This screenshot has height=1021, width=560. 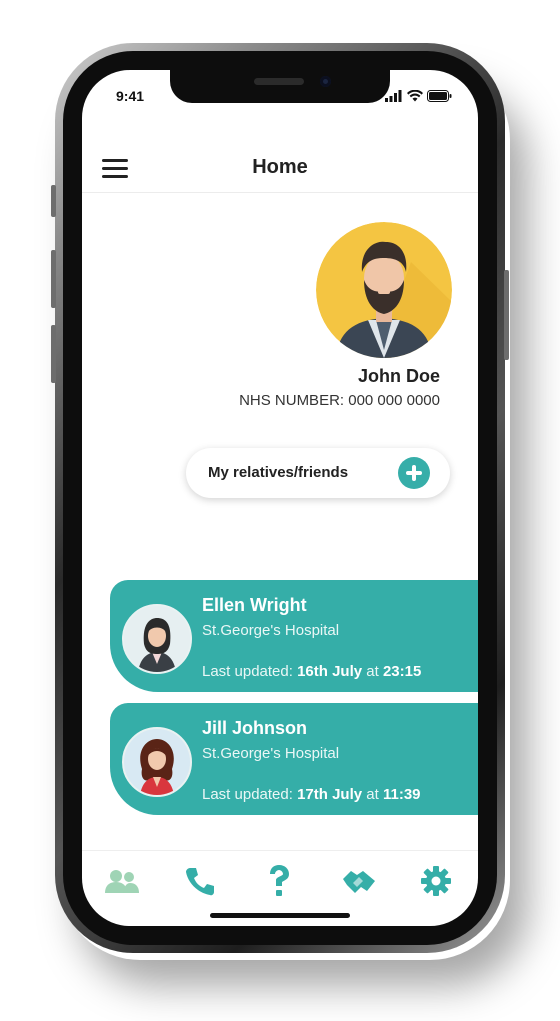 What do you see at coordinates (384, 290) in the screenshot?
I see `profile-avatar` at bounding box center [384, 290].